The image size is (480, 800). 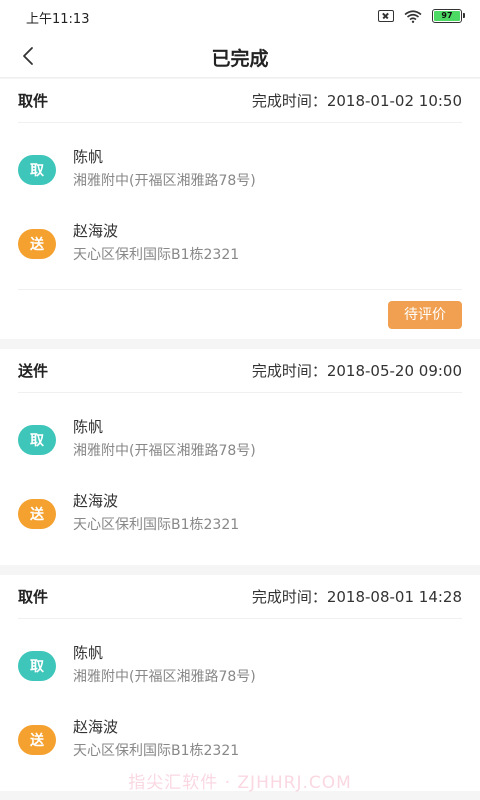 I want to click on battery-icon: 97, so click(x=448, y=16).